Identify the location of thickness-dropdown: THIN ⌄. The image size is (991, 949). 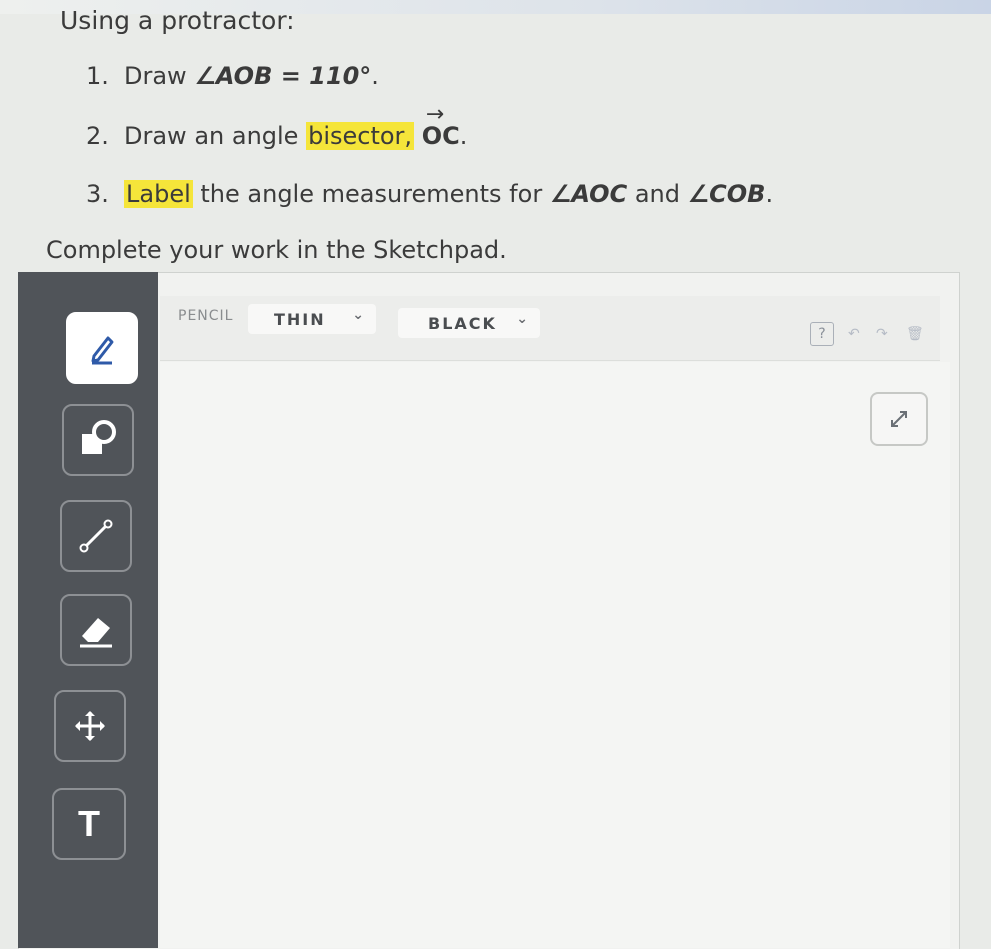
(312, 319).